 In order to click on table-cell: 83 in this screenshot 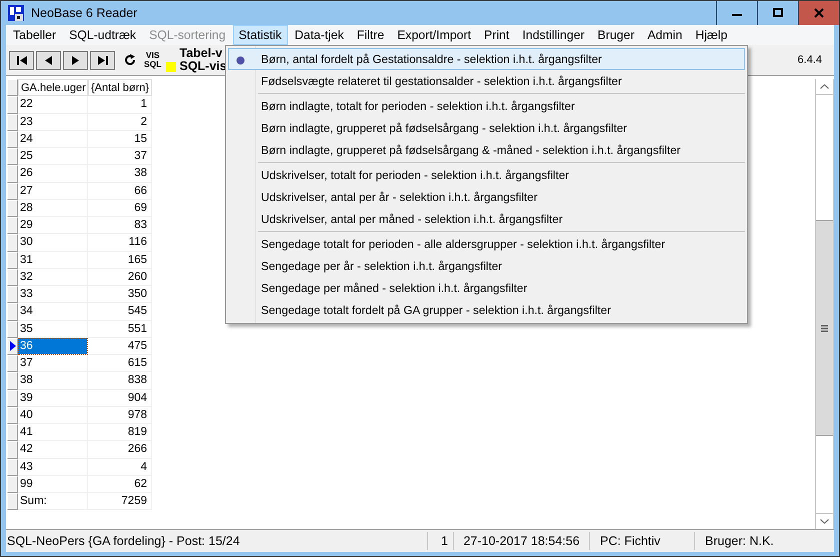, I will do `click(120, 225)`.